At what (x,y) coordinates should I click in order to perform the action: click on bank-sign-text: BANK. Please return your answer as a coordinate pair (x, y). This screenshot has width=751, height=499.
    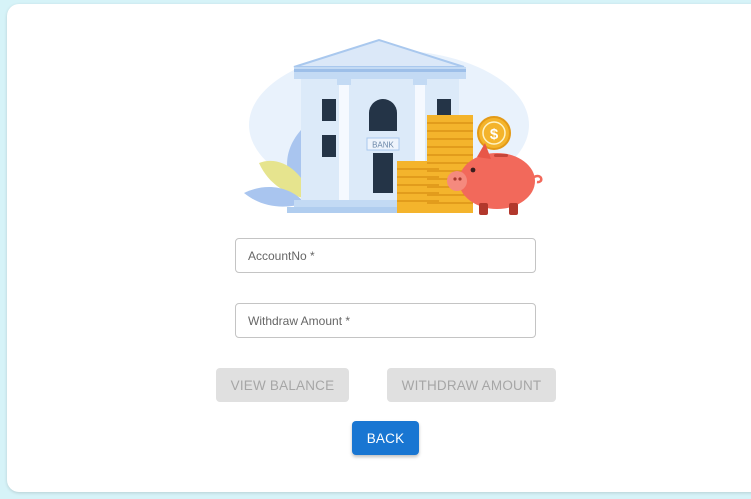
    Looking at the image, I should click on (383, 145).